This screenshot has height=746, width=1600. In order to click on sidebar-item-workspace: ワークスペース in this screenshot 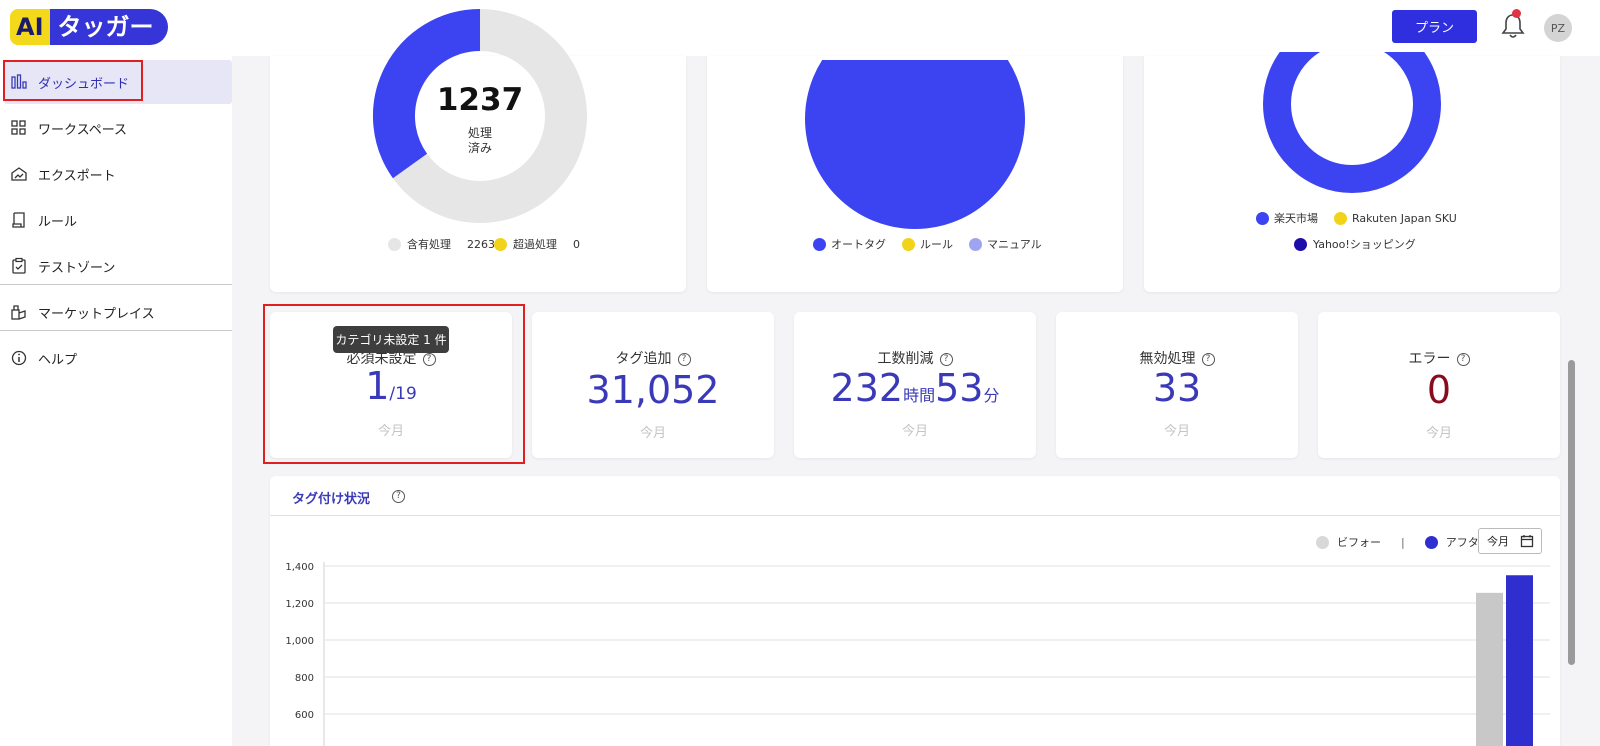, I will do `click(116, 128)`.